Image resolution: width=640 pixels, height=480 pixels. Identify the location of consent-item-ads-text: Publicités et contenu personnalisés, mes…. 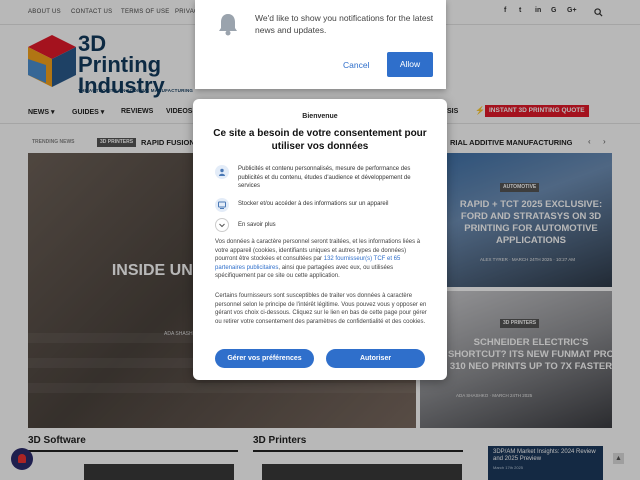
(324, 177).